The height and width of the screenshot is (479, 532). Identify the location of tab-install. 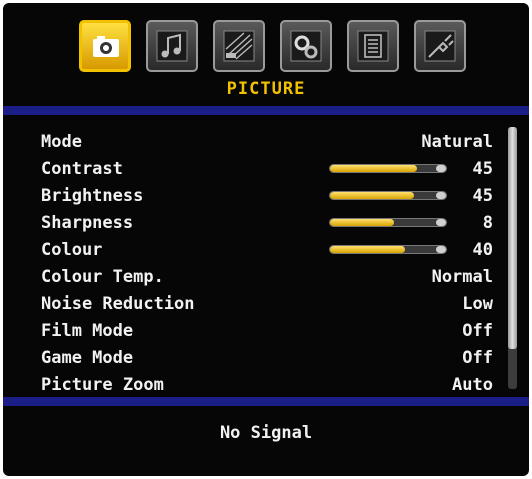
(239, 46).